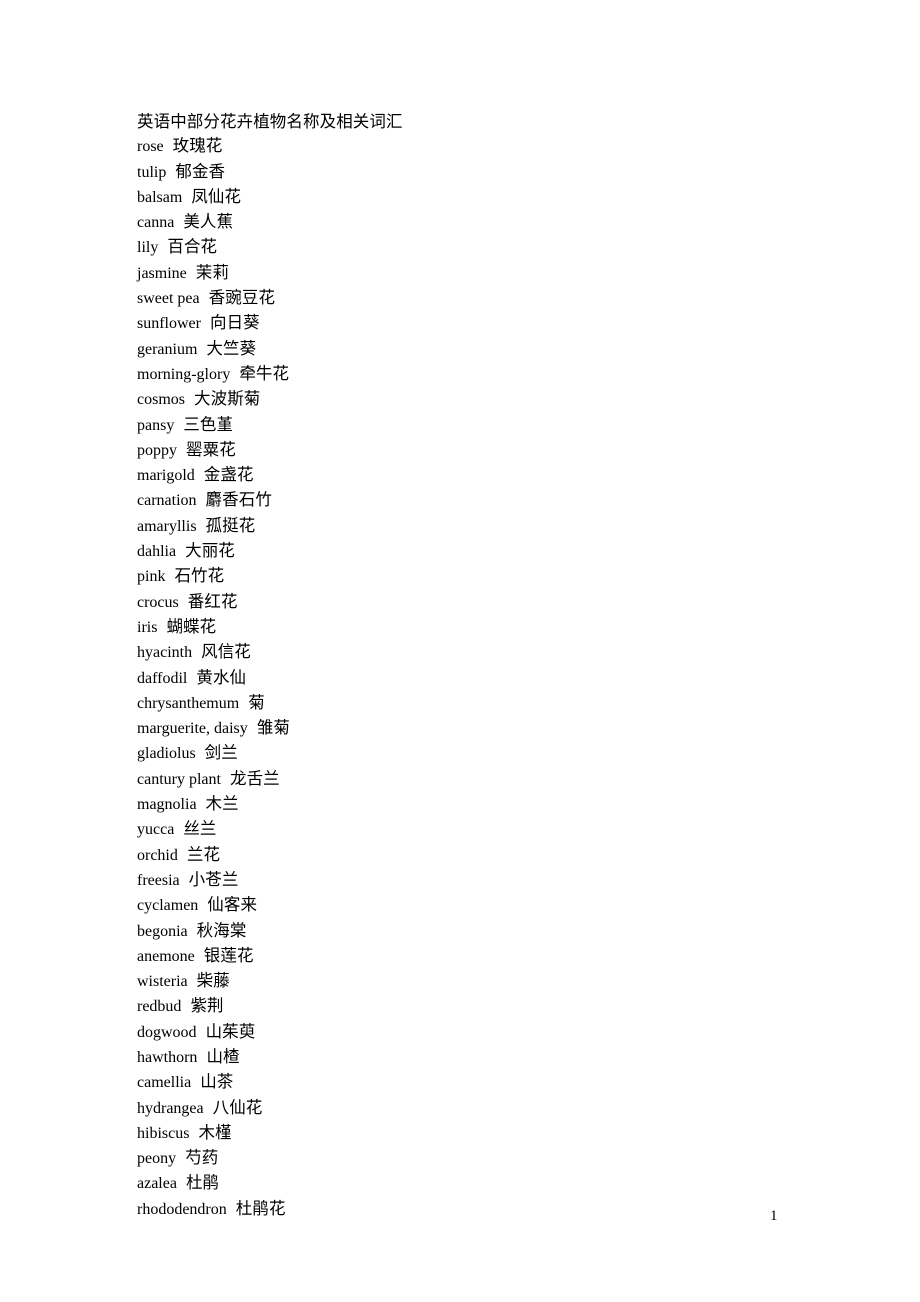 This screenshot has width=920, height=1302. I want to click on term-english: magnolia, so click(167, 805).